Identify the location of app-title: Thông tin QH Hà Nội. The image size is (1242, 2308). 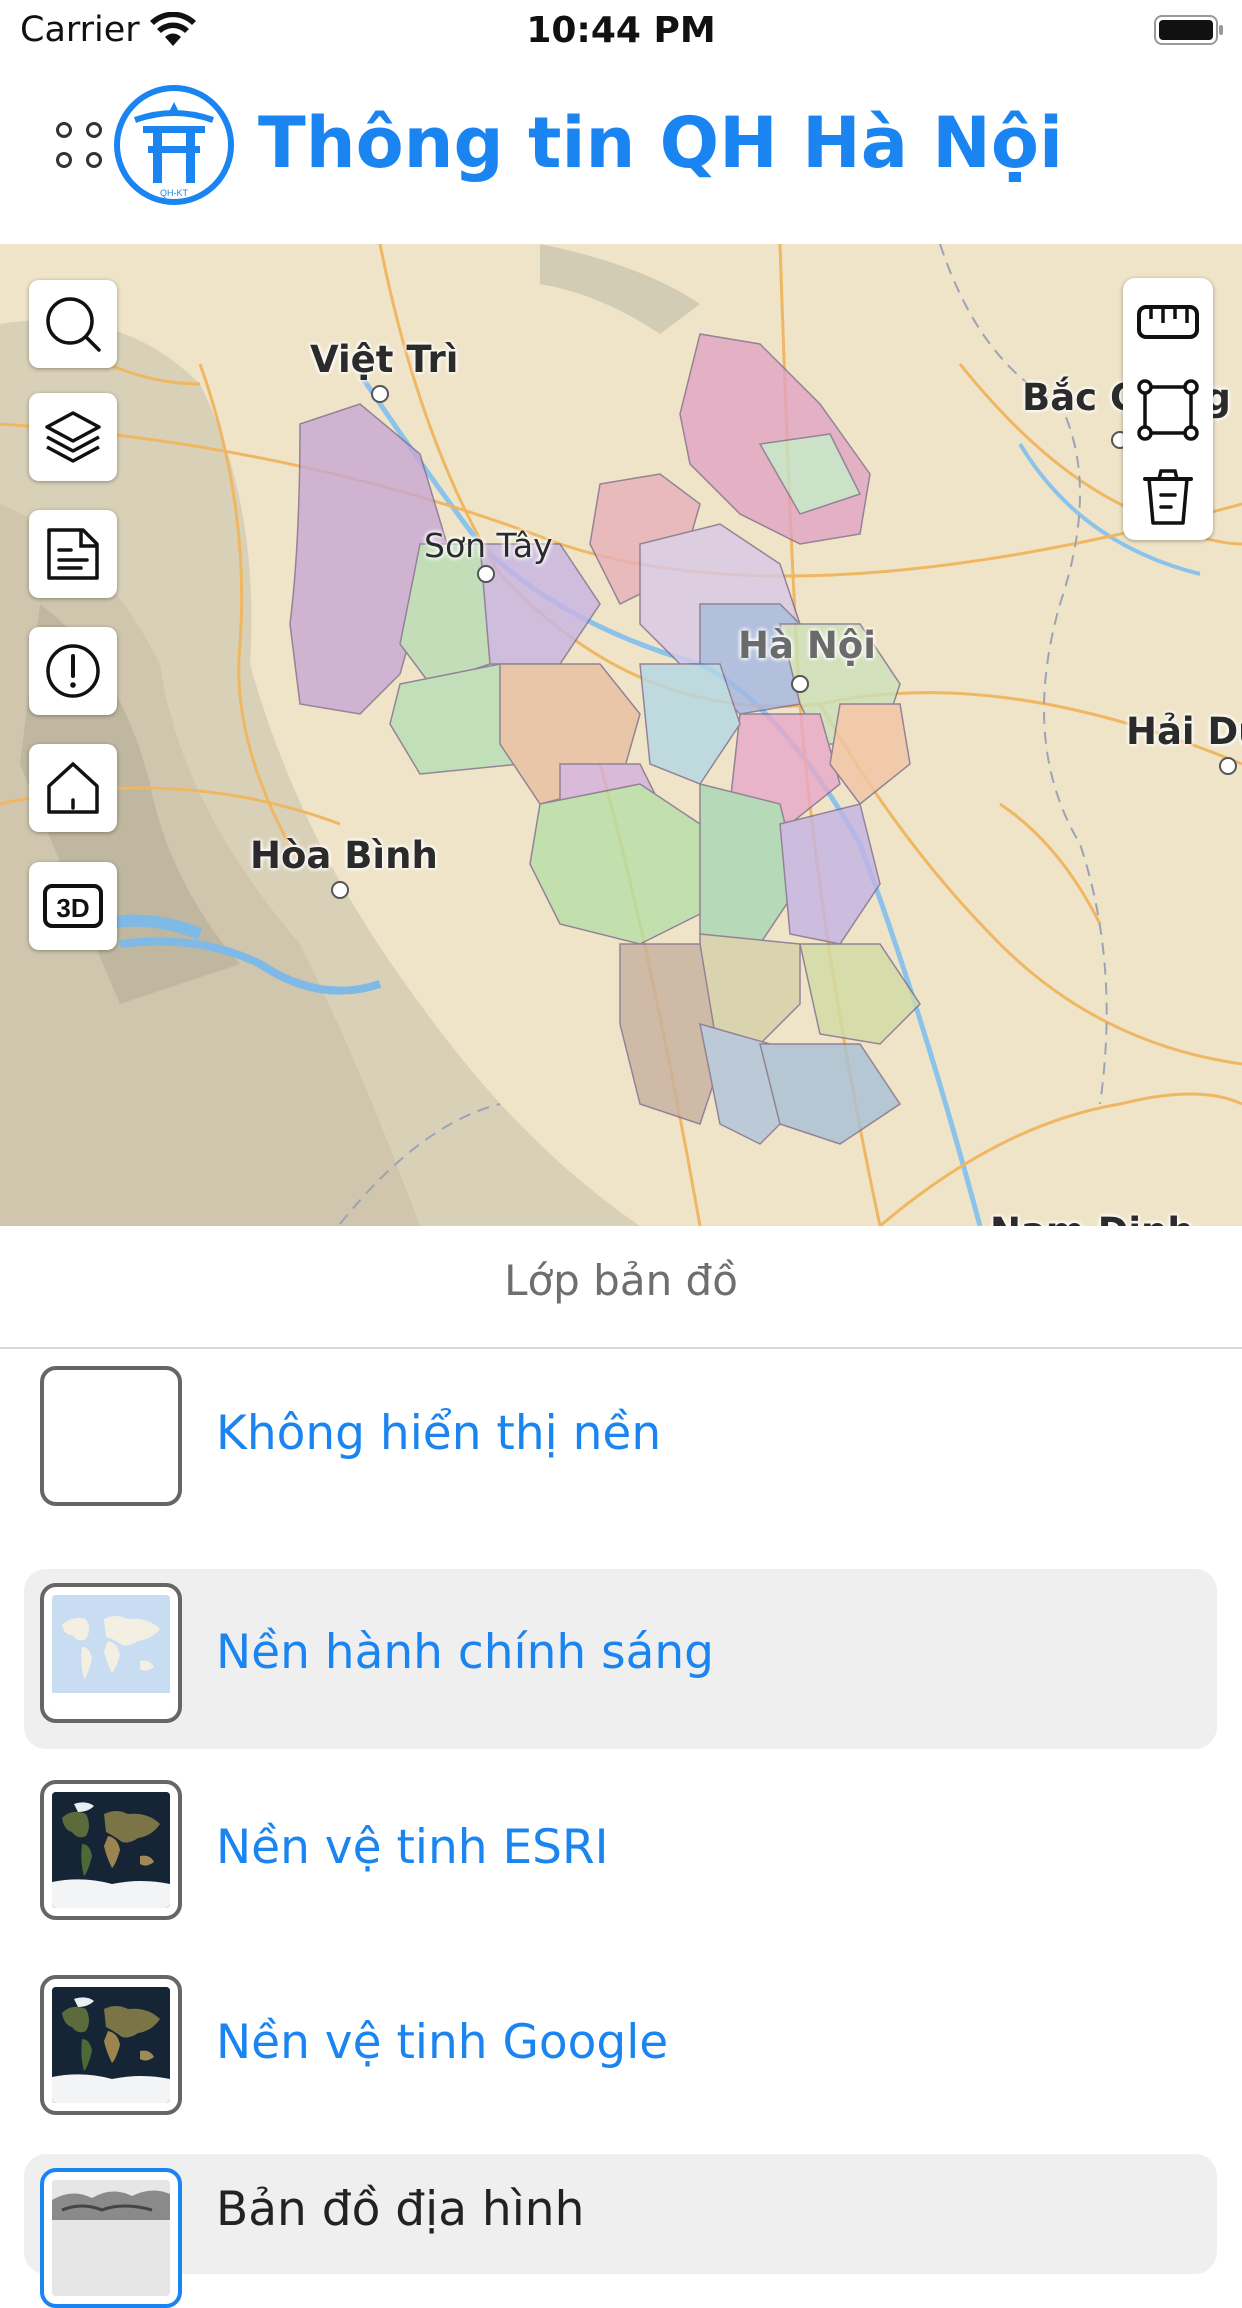
(660, 143).